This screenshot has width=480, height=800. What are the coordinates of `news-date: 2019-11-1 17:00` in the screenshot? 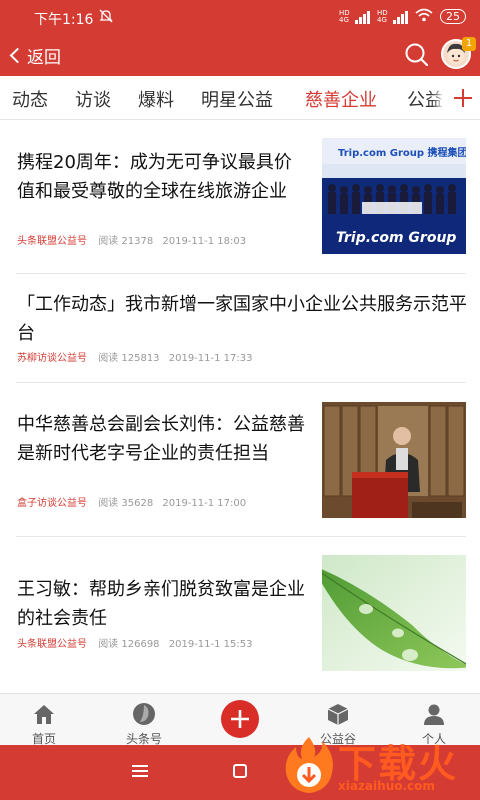 It's located at (204, 503).